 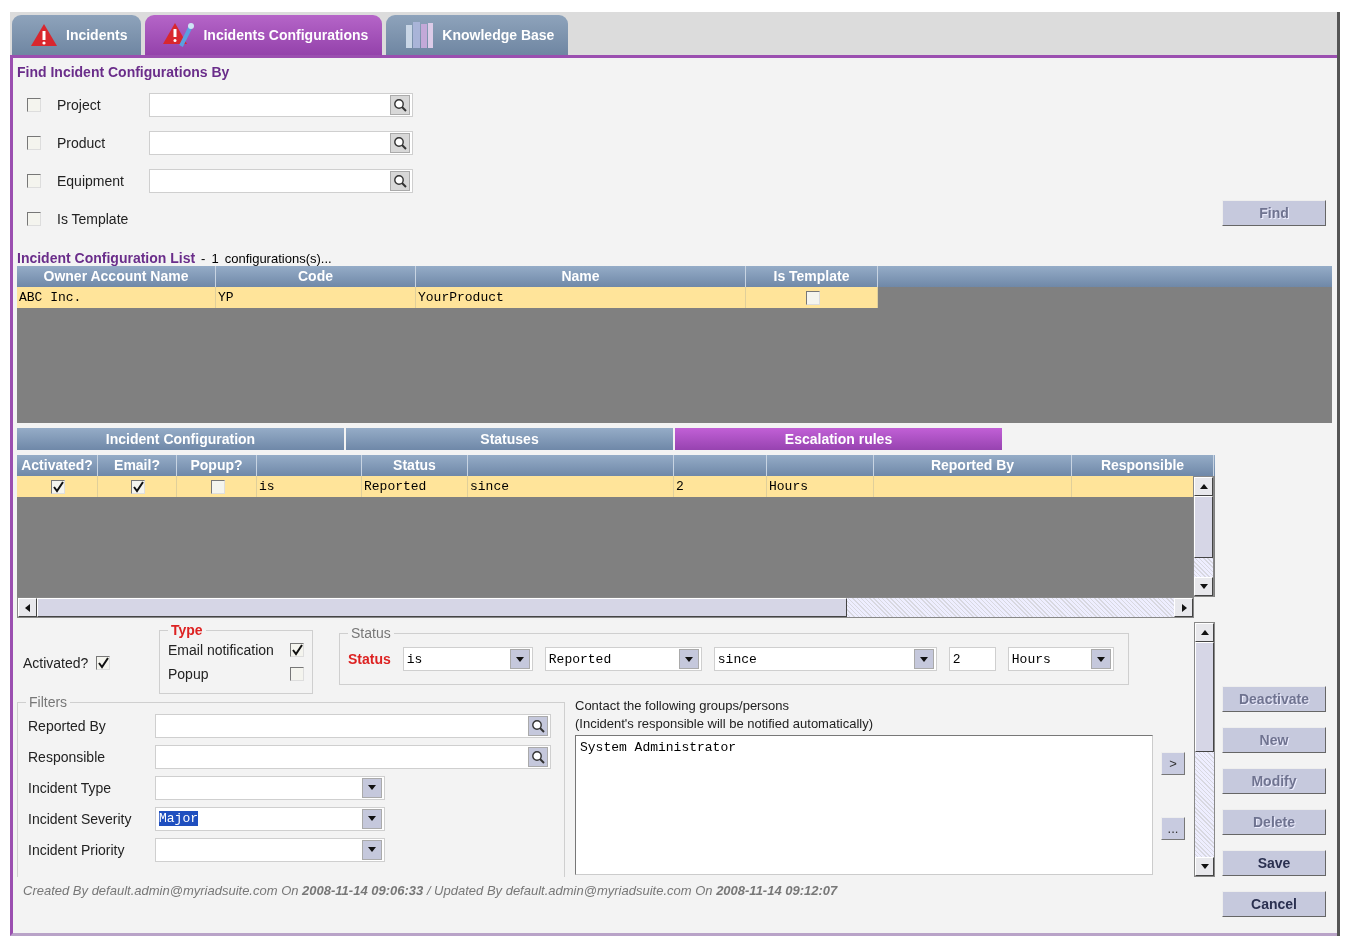 I want to click on tab: Incidents, so click(x=77, y=35).